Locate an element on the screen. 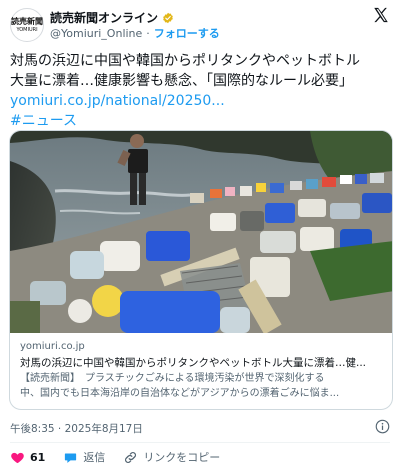  like-count: 61 is located at coordinates (38, 457).